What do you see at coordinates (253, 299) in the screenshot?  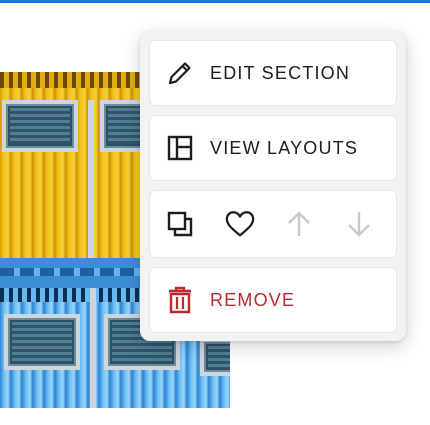 I see `remove-label: REMOVE` at bounding box center [253, 299].